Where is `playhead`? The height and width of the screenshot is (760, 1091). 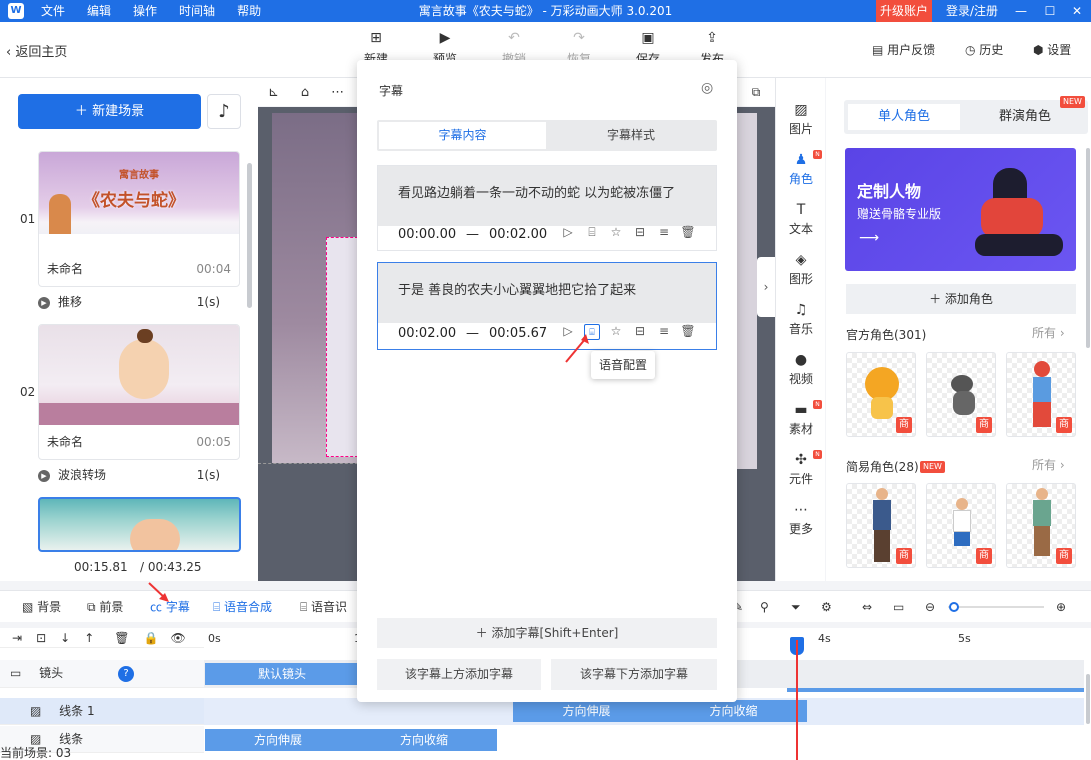
playhead is located at coordinates (797, 700).